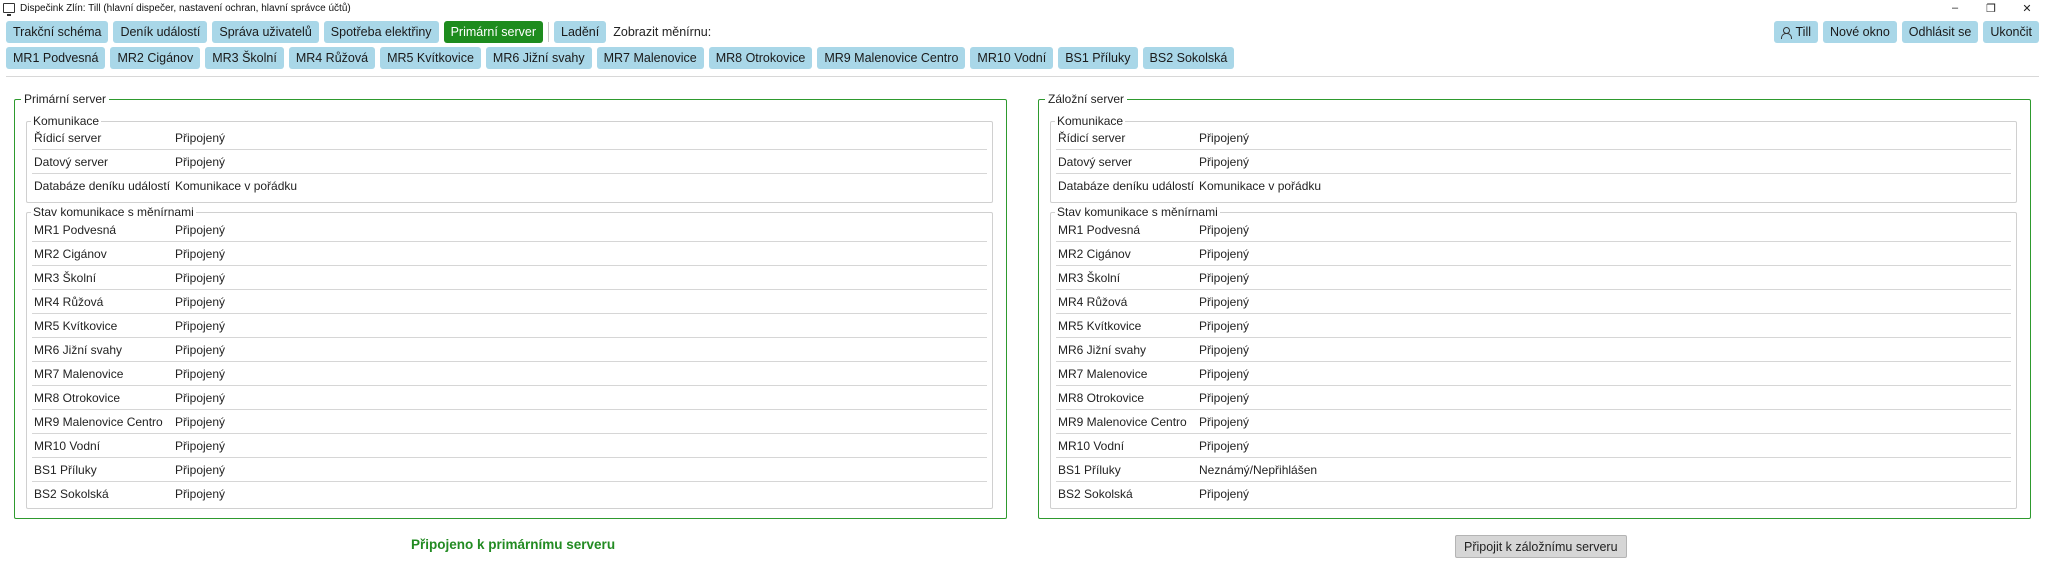  What do you see at coordinates (1533, 446) in the screenshot?
I see `table-row: MR10 Vodní Připojený` at bounding box center [1533, 446].